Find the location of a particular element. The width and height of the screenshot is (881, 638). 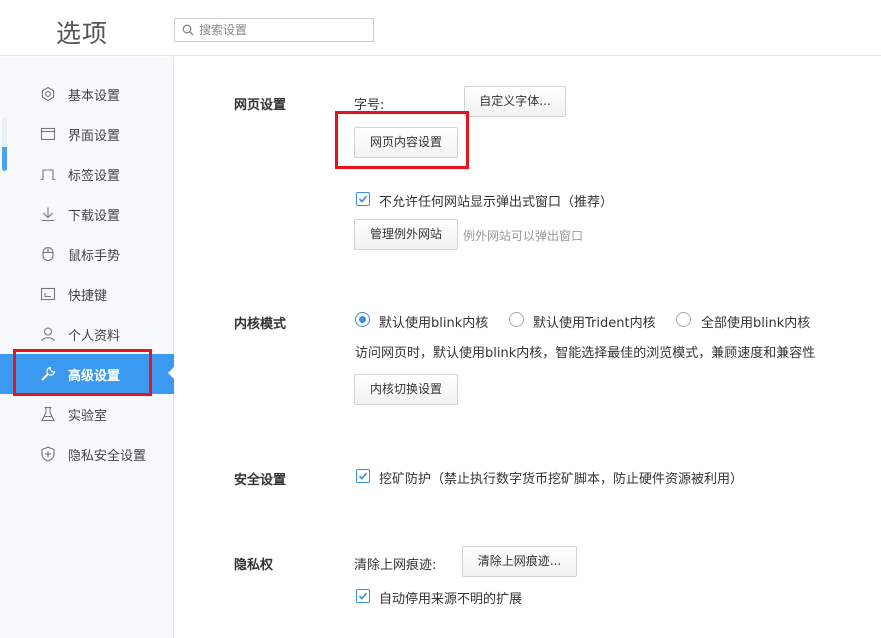

search-input is located at coordinates (284, 30).